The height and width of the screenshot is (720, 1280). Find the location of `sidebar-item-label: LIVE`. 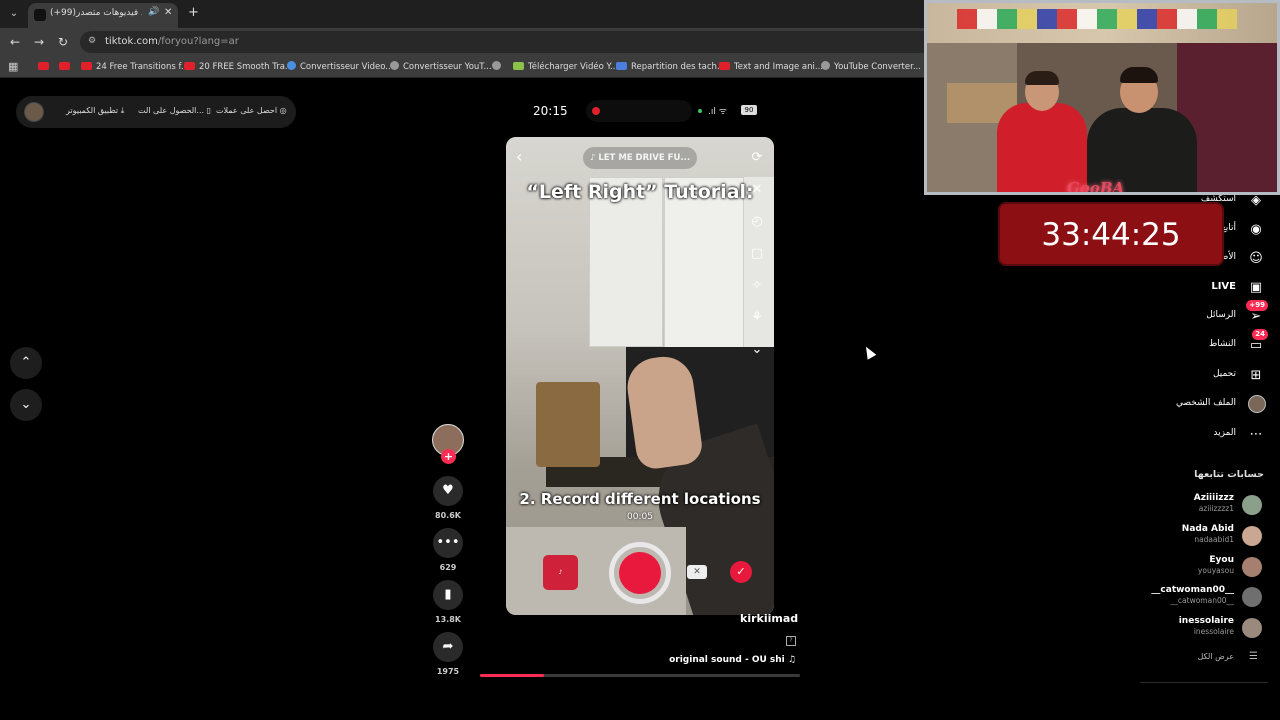

sidebar-item-label: LIVE is located at coordinates (1223, 286).